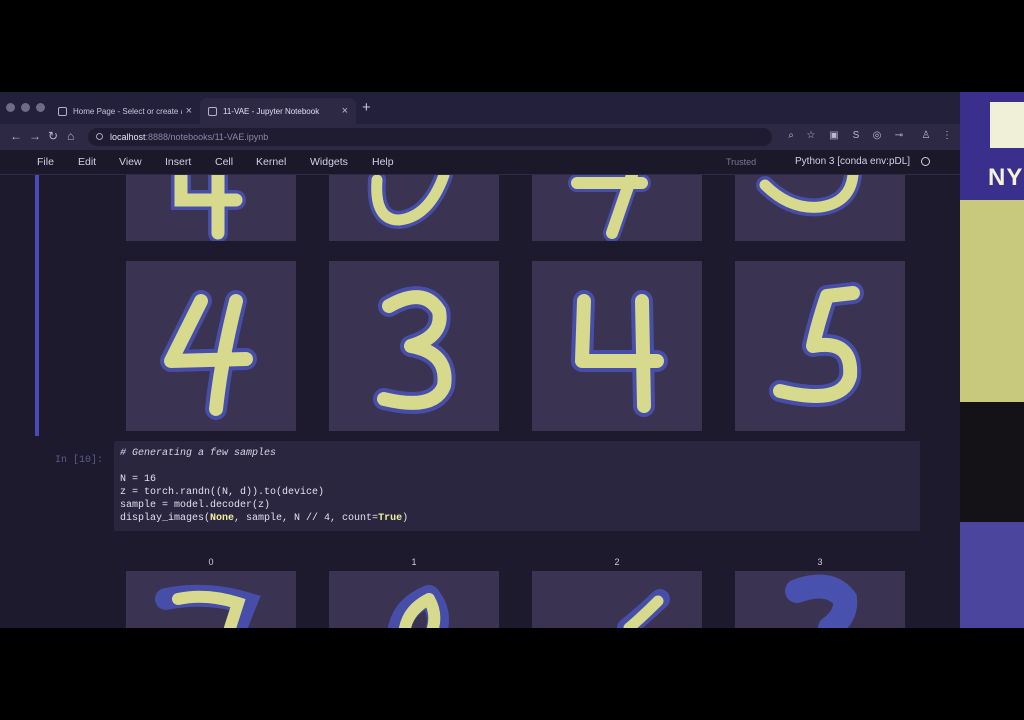 The image size is (1024, 720). What do you see at coordinates (138, 479) in the screenshot?
I see `code-line: N = 16` at bounding box center [138, 479].